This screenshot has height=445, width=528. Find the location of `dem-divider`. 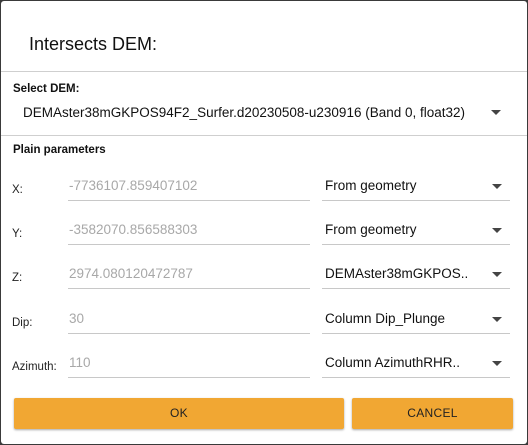

dem-divider is located at coordinates (264, 135).